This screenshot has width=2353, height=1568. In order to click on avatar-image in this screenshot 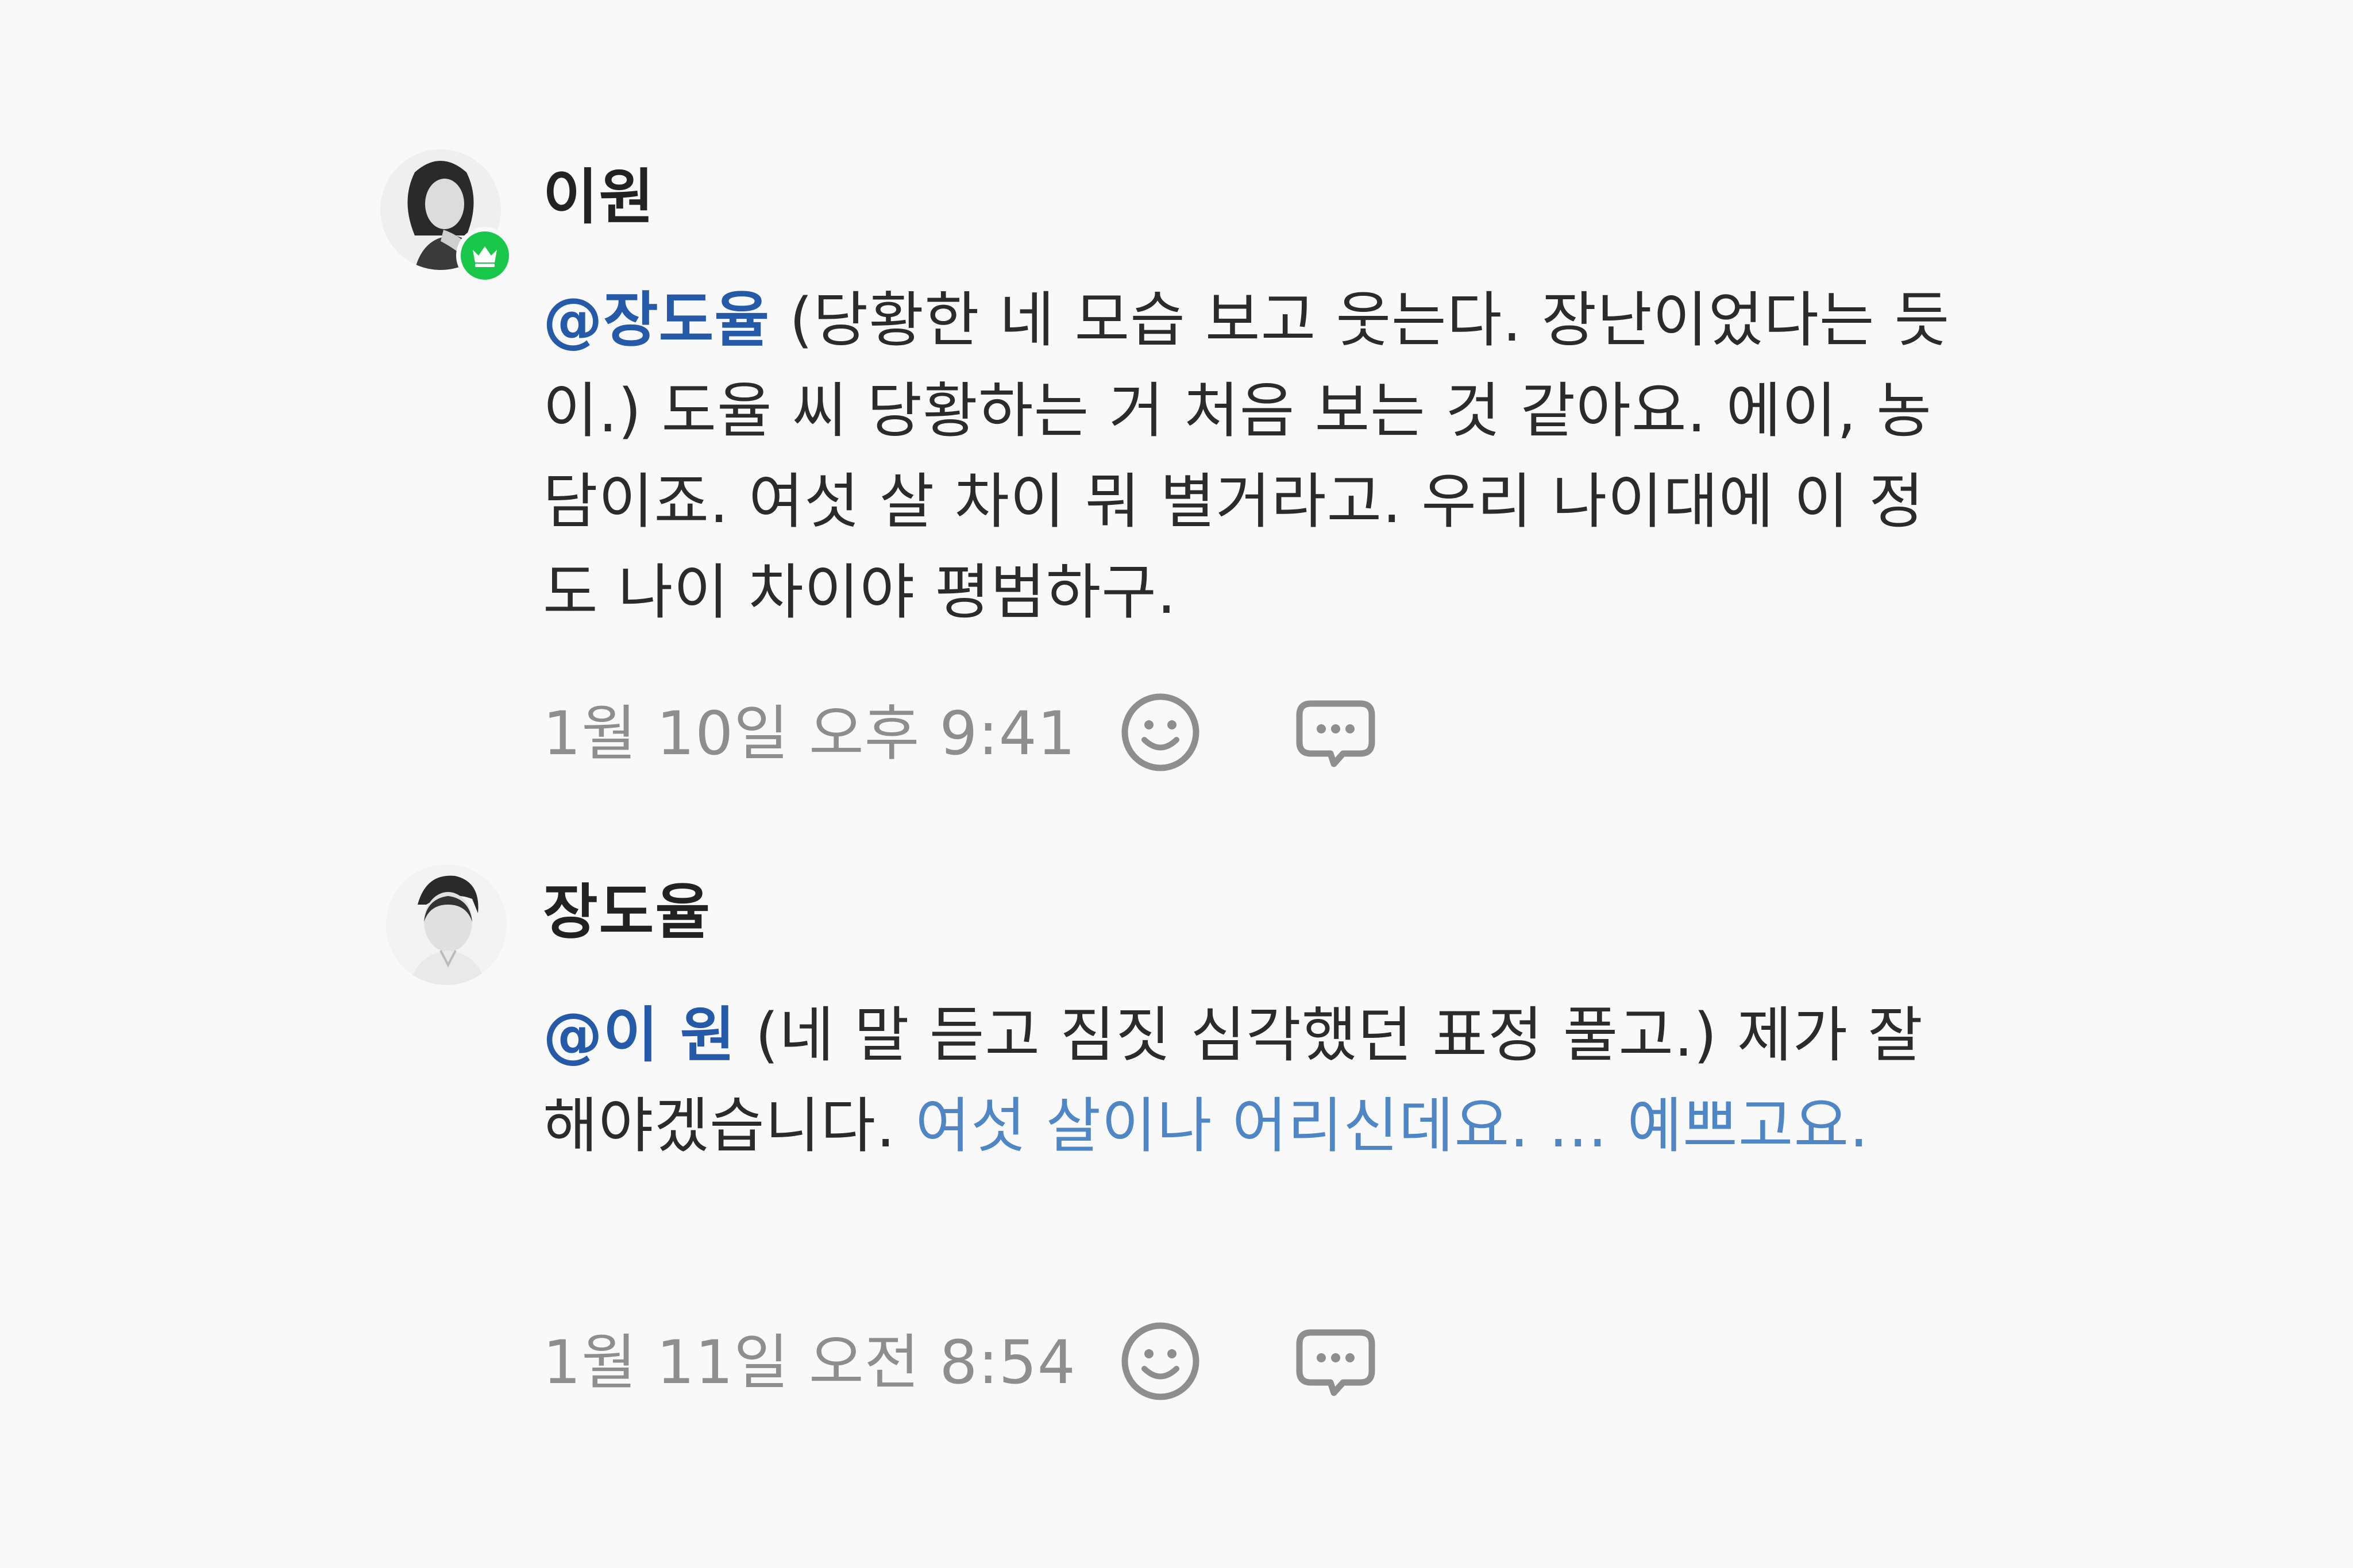, I will do `click(446, 924)`.